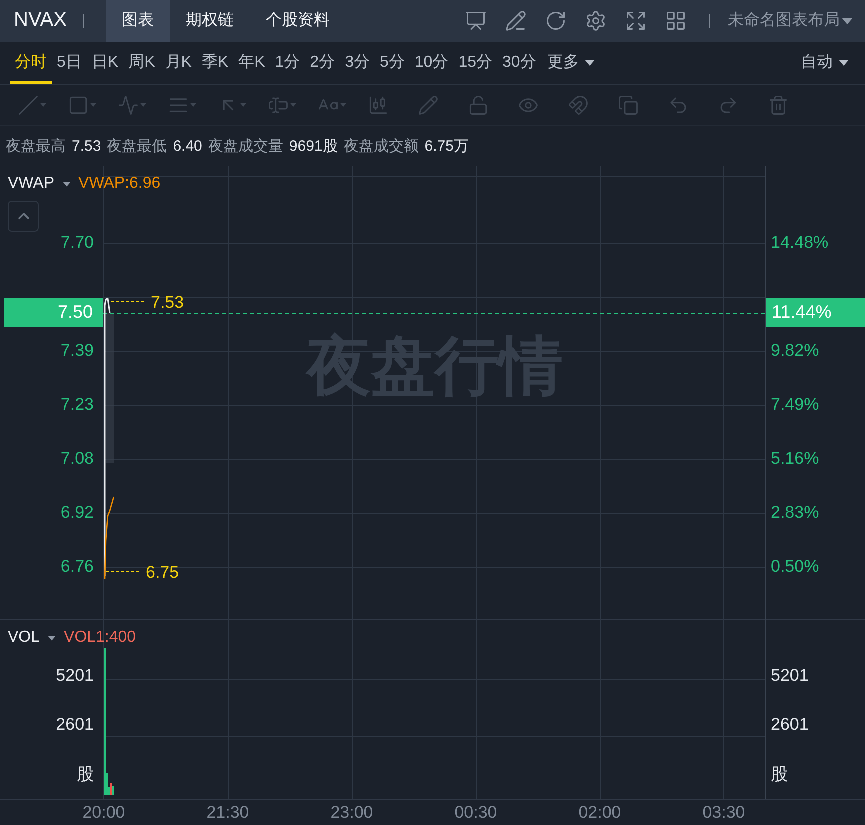 The width and height of the screenshot is (865, 825). I want to click on grid-layout-button, so click(676, 21).